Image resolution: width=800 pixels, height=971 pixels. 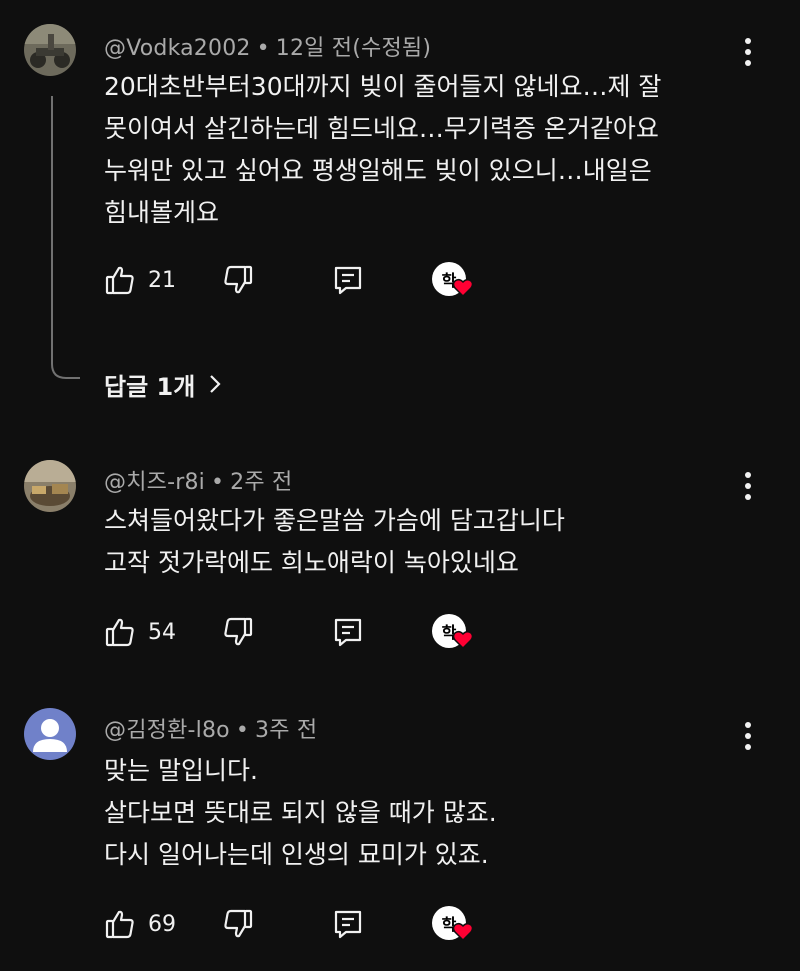 What do you see at coordinates (150, 386) in the screenshot?
I see `replies-label: 답글 1개` at bounding box center [150, 386].